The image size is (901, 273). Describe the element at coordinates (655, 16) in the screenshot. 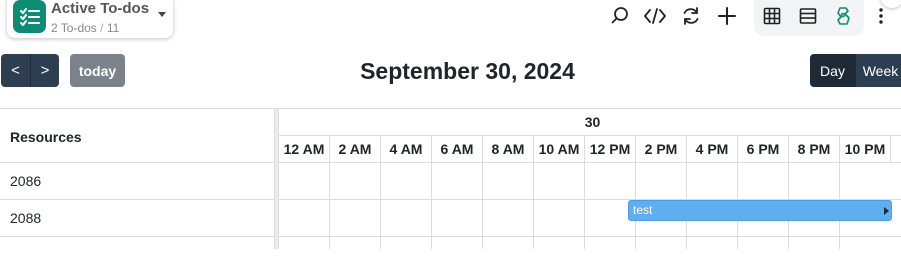

I see `code-icon` at that location.